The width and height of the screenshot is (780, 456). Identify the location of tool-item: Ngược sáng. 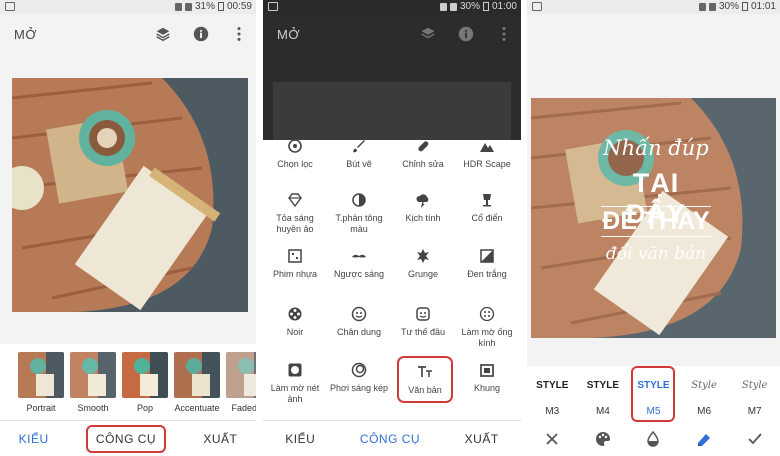
(359, 264).